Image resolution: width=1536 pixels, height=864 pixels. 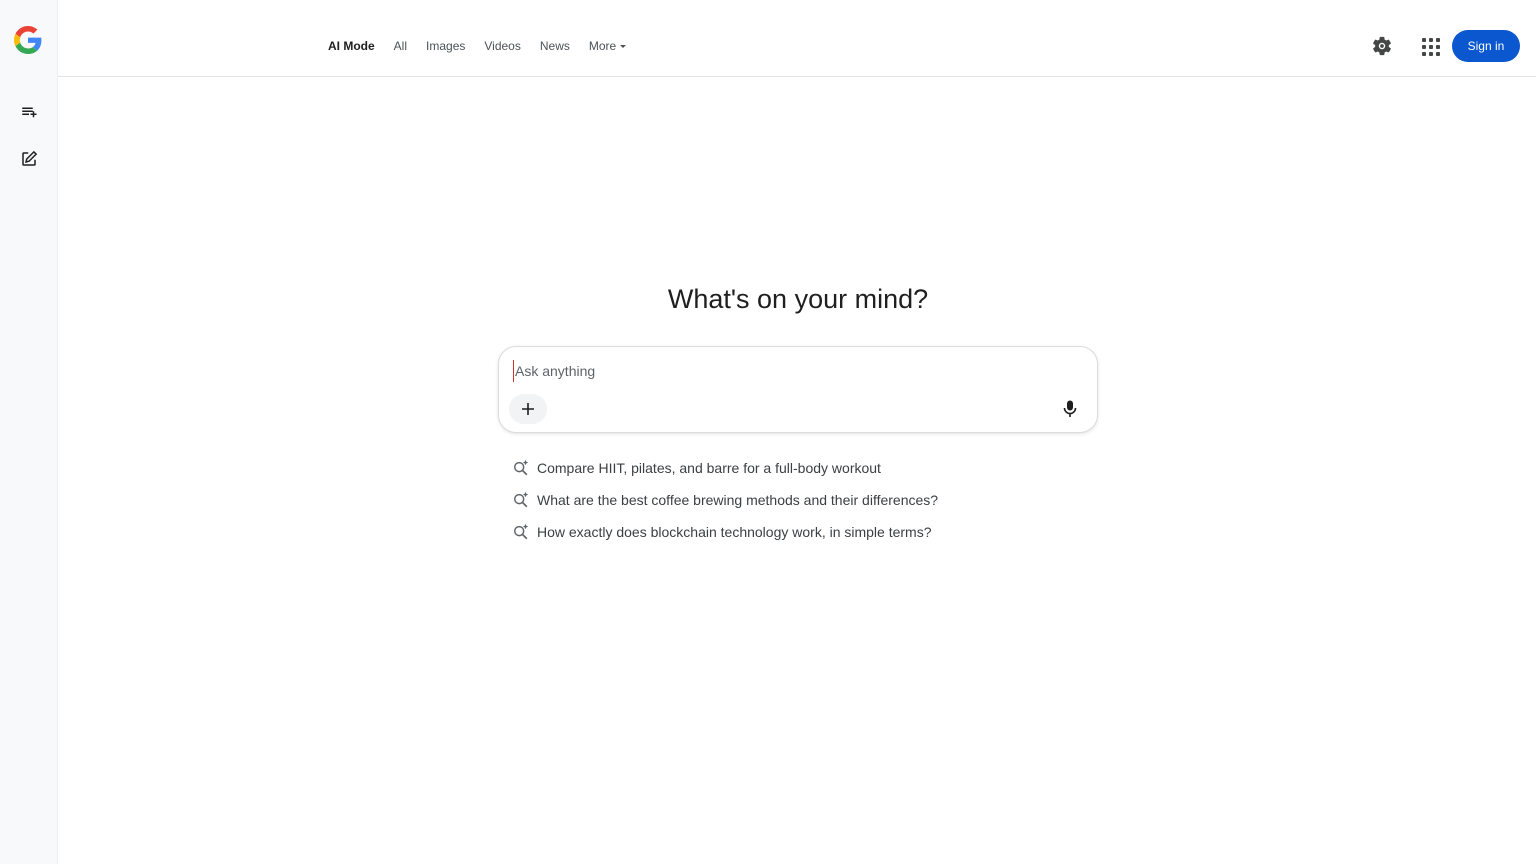 What do you see at coordinates (29, 112) in the screenshot?
I see `playlist-add-icon` at bounding box center [29, 112].